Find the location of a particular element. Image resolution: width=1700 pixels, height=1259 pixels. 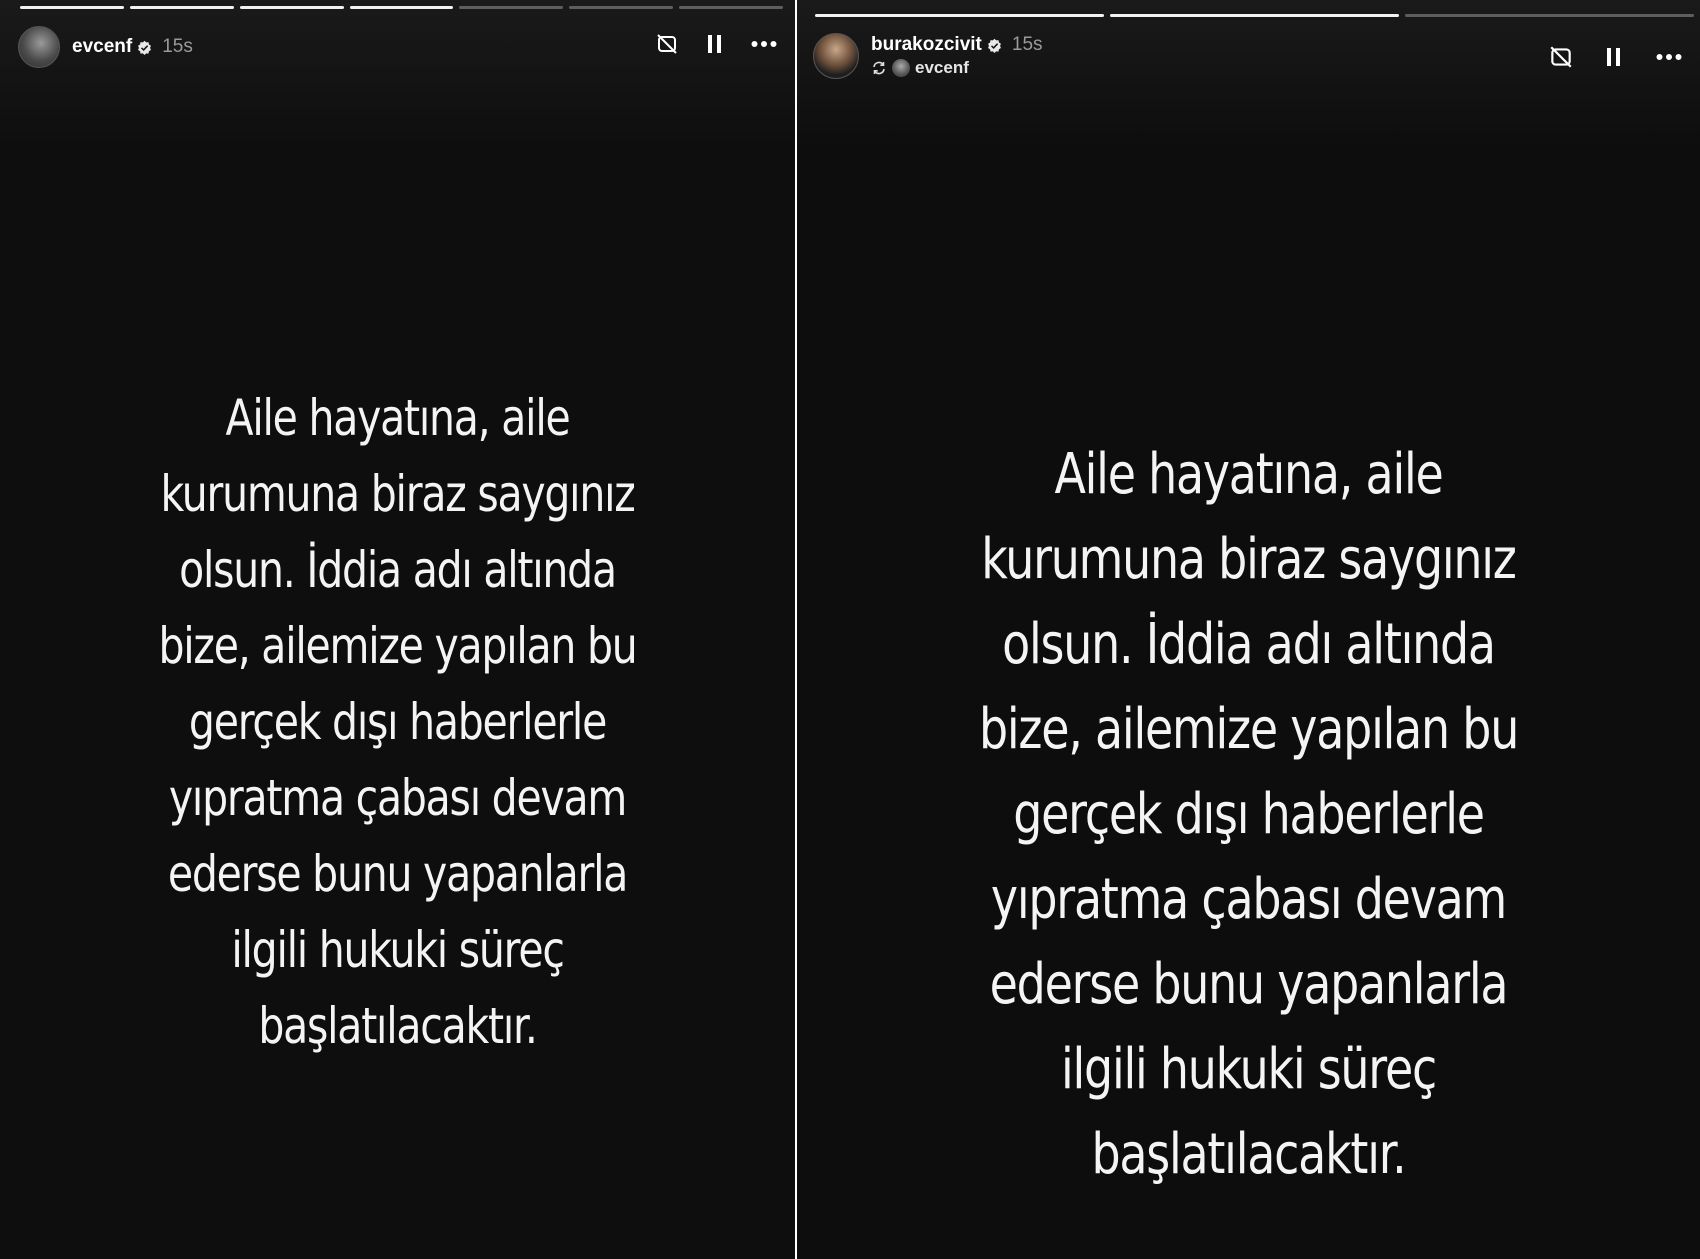

header-gradient is located at coordinates (397, 75).